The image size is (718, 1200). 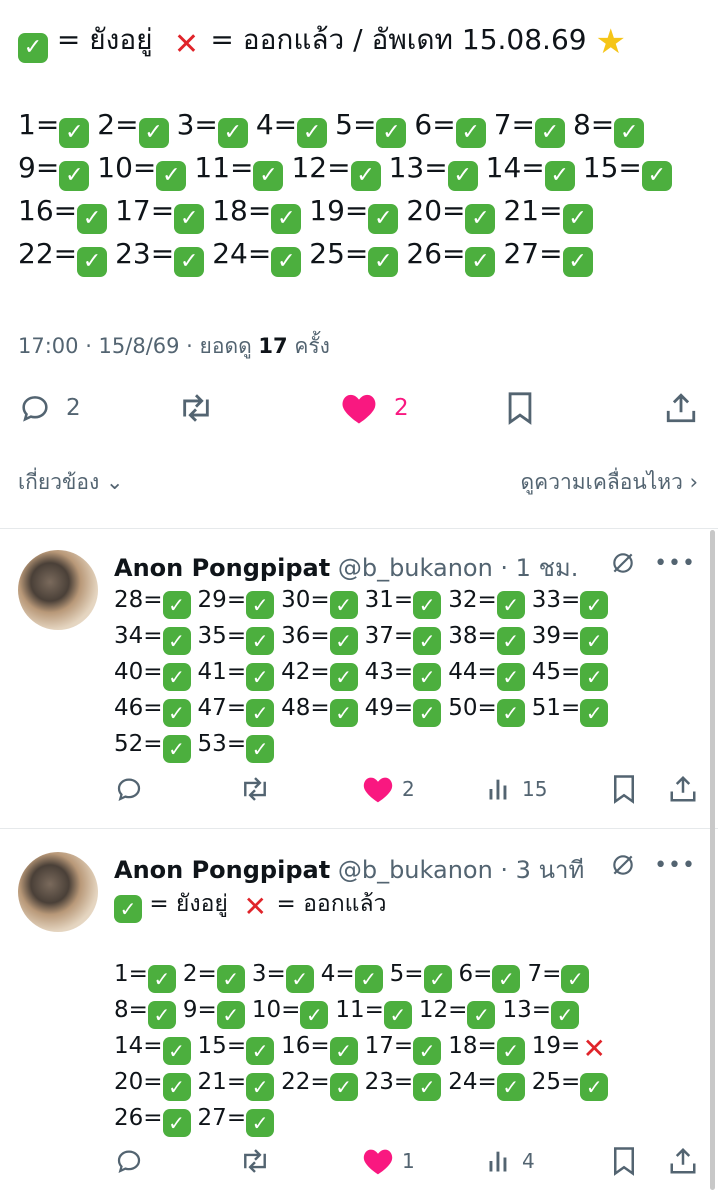 What do you see at coordinates (363, 211) in the screenshot?
I see `number-row: 16= ✓ 17= ✓ 18= ✓ 19= ✓ 20= ✓ 21= ✓` at bounding box center [363, 211].